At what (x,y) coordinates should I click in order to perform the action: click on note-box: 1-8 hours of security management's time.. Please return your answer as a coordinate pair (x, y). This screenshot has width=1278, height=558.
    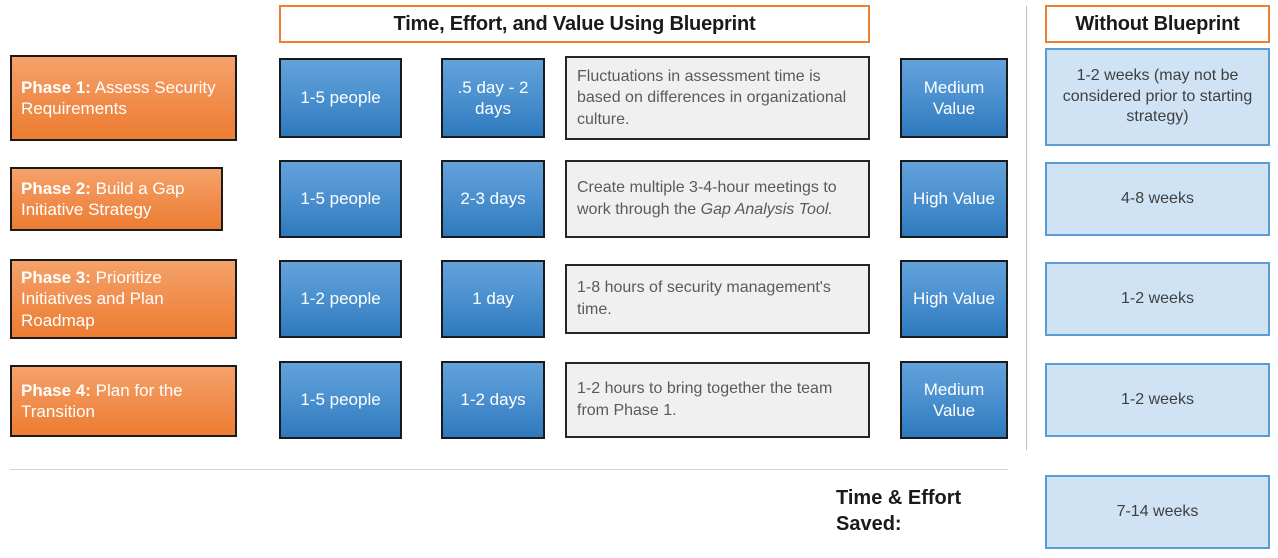
    Looking at the image, I should click on (717, 299).